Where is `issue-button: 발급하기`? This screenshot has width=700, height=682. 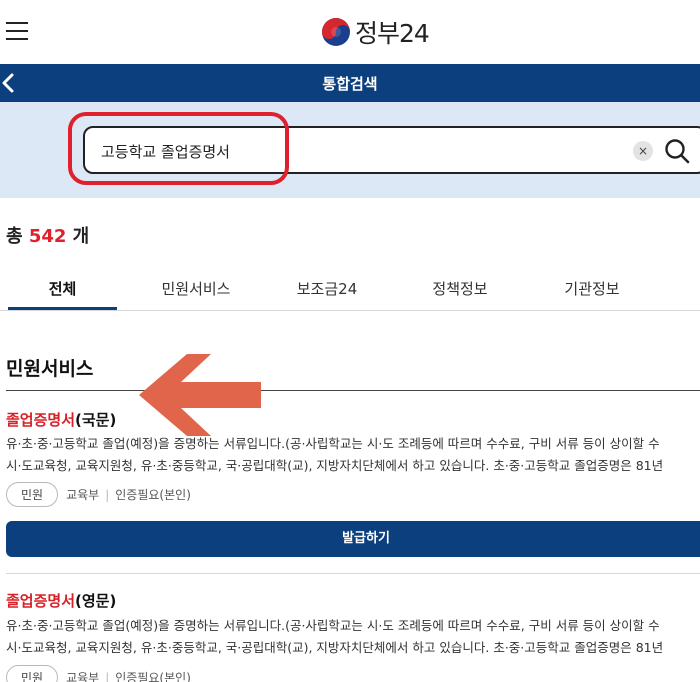
issue-button: 발급하기 is located at coordinates (353, 539).